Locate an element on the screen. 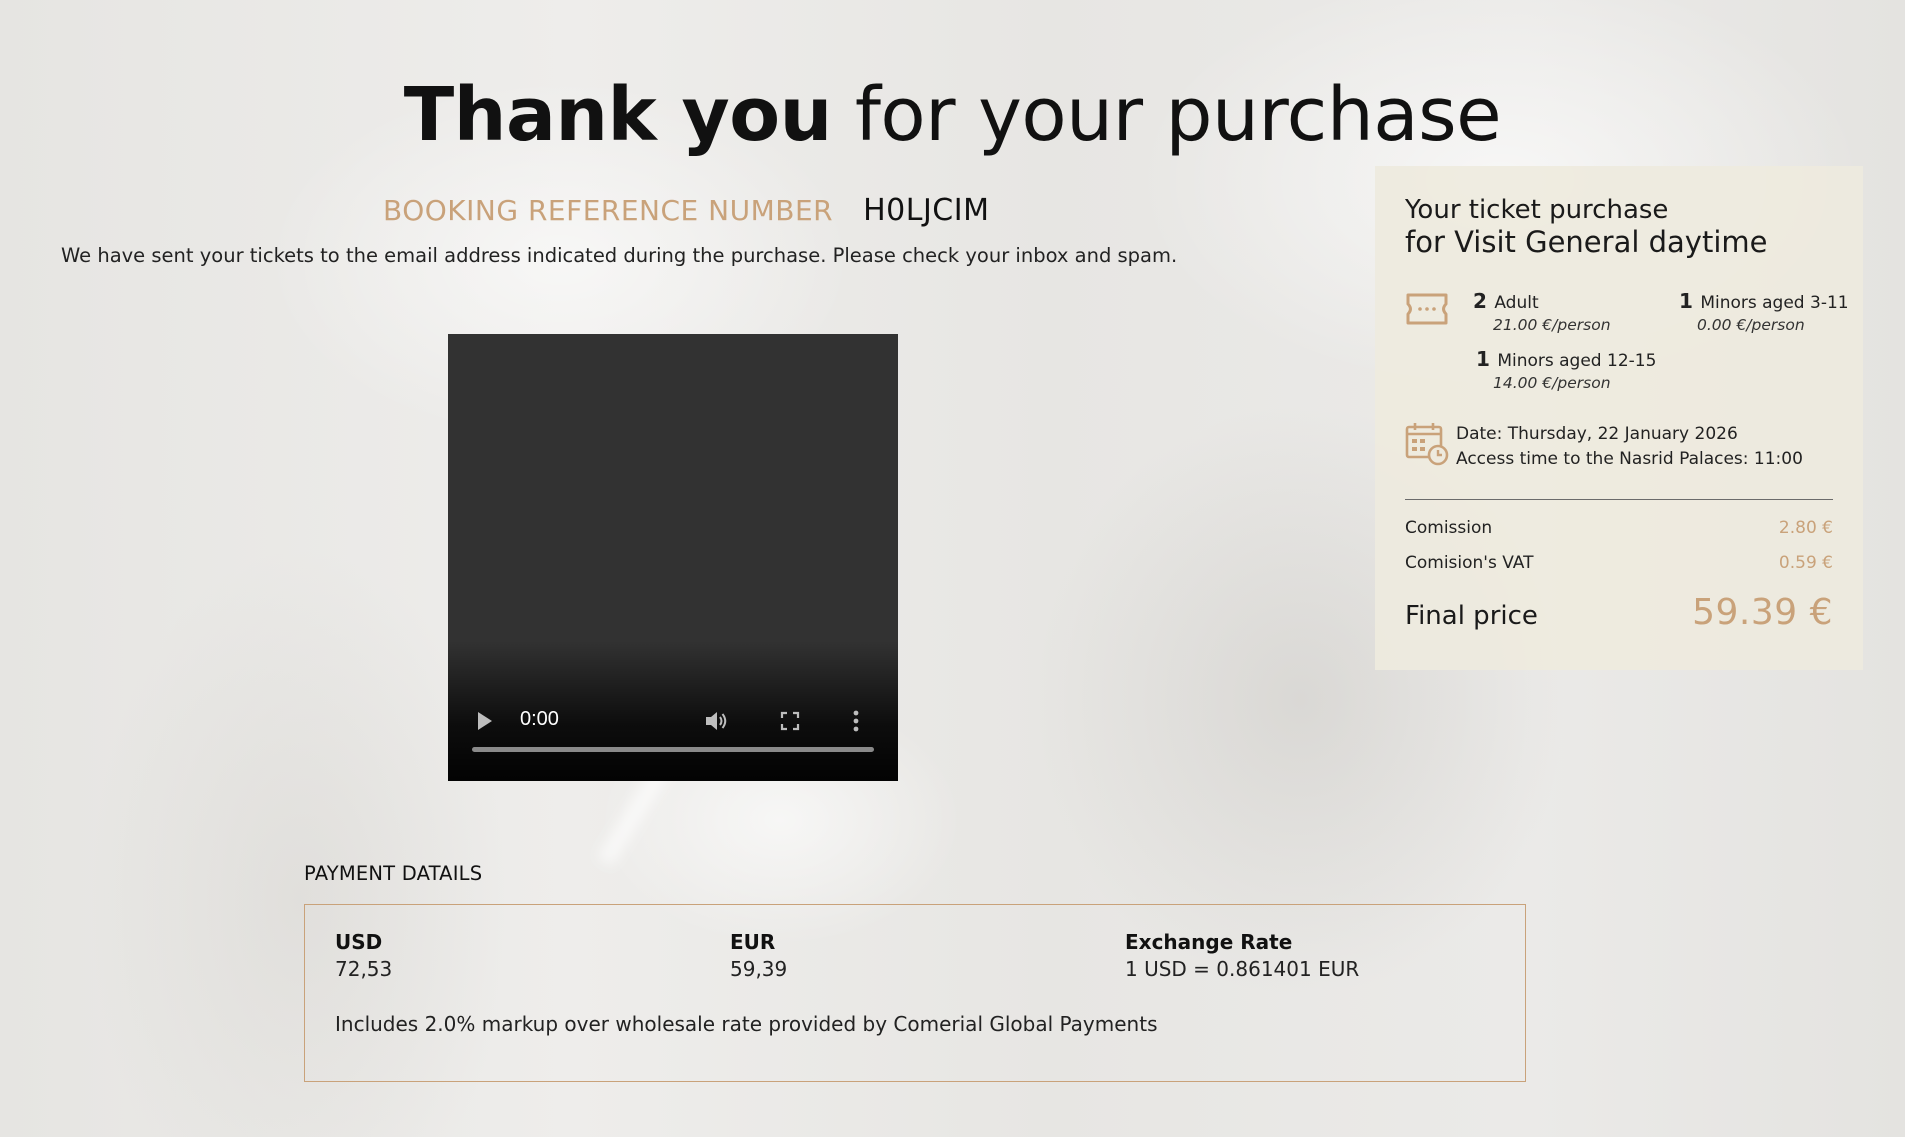 The height and width of the screenshot is (1137, 1905). page-title: Thank you for your purchase is located at coordinates (952, 115).